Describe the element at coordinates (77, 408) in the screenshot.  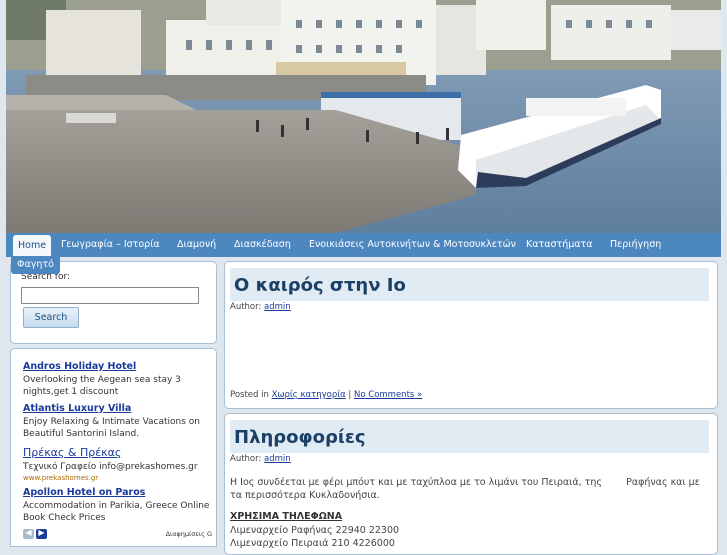
I see `ad-title: Atlantis Luxury Villa` at that location.